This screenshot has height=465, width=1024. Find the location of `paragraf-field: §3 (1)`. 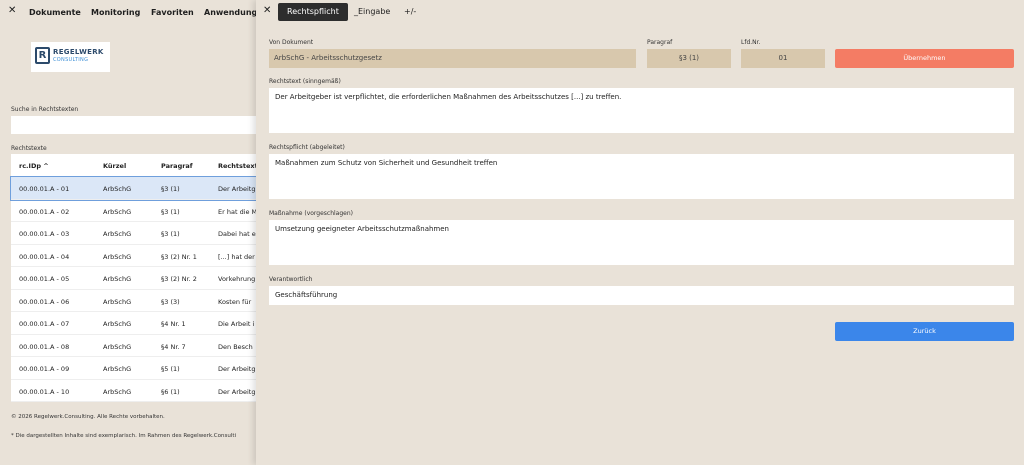

paragraf-field: §3 (1) is located at coordinates (689, 58).